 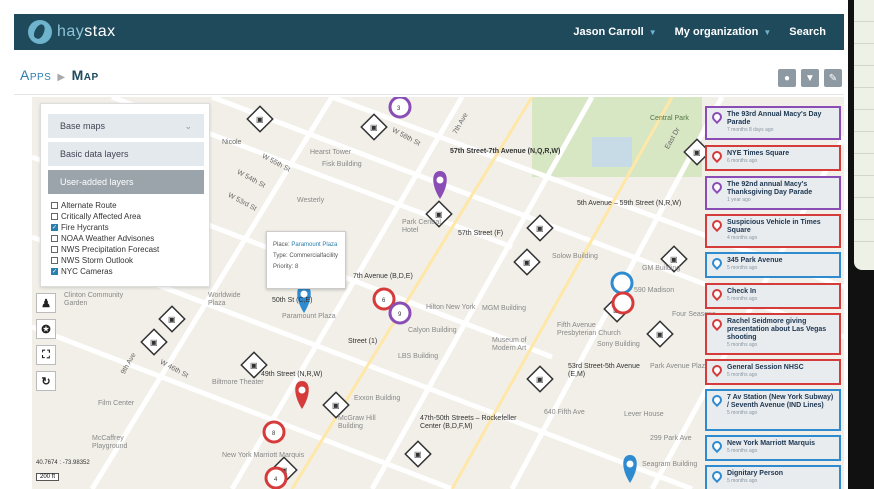 What do you see at coordinates (629, 203) in the screenshot?
I see `subway-label-5th-59th: 5th Avenue – 59th Street (N,R,W)` at bounding box center [629, 203].